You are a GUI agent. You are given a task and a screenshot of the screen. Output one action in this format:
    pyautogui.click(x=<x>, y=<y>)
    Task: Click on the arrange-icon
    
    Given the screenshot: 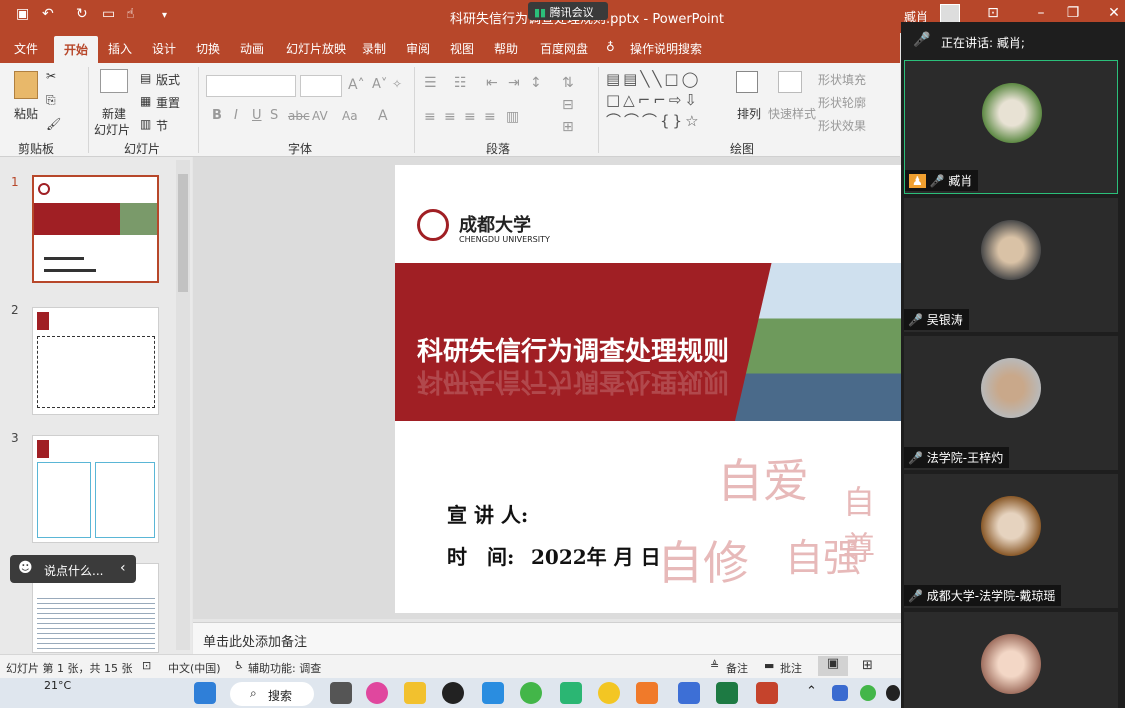 What is the action you would take?
    pyautogui.click(x=747, y=82)
    